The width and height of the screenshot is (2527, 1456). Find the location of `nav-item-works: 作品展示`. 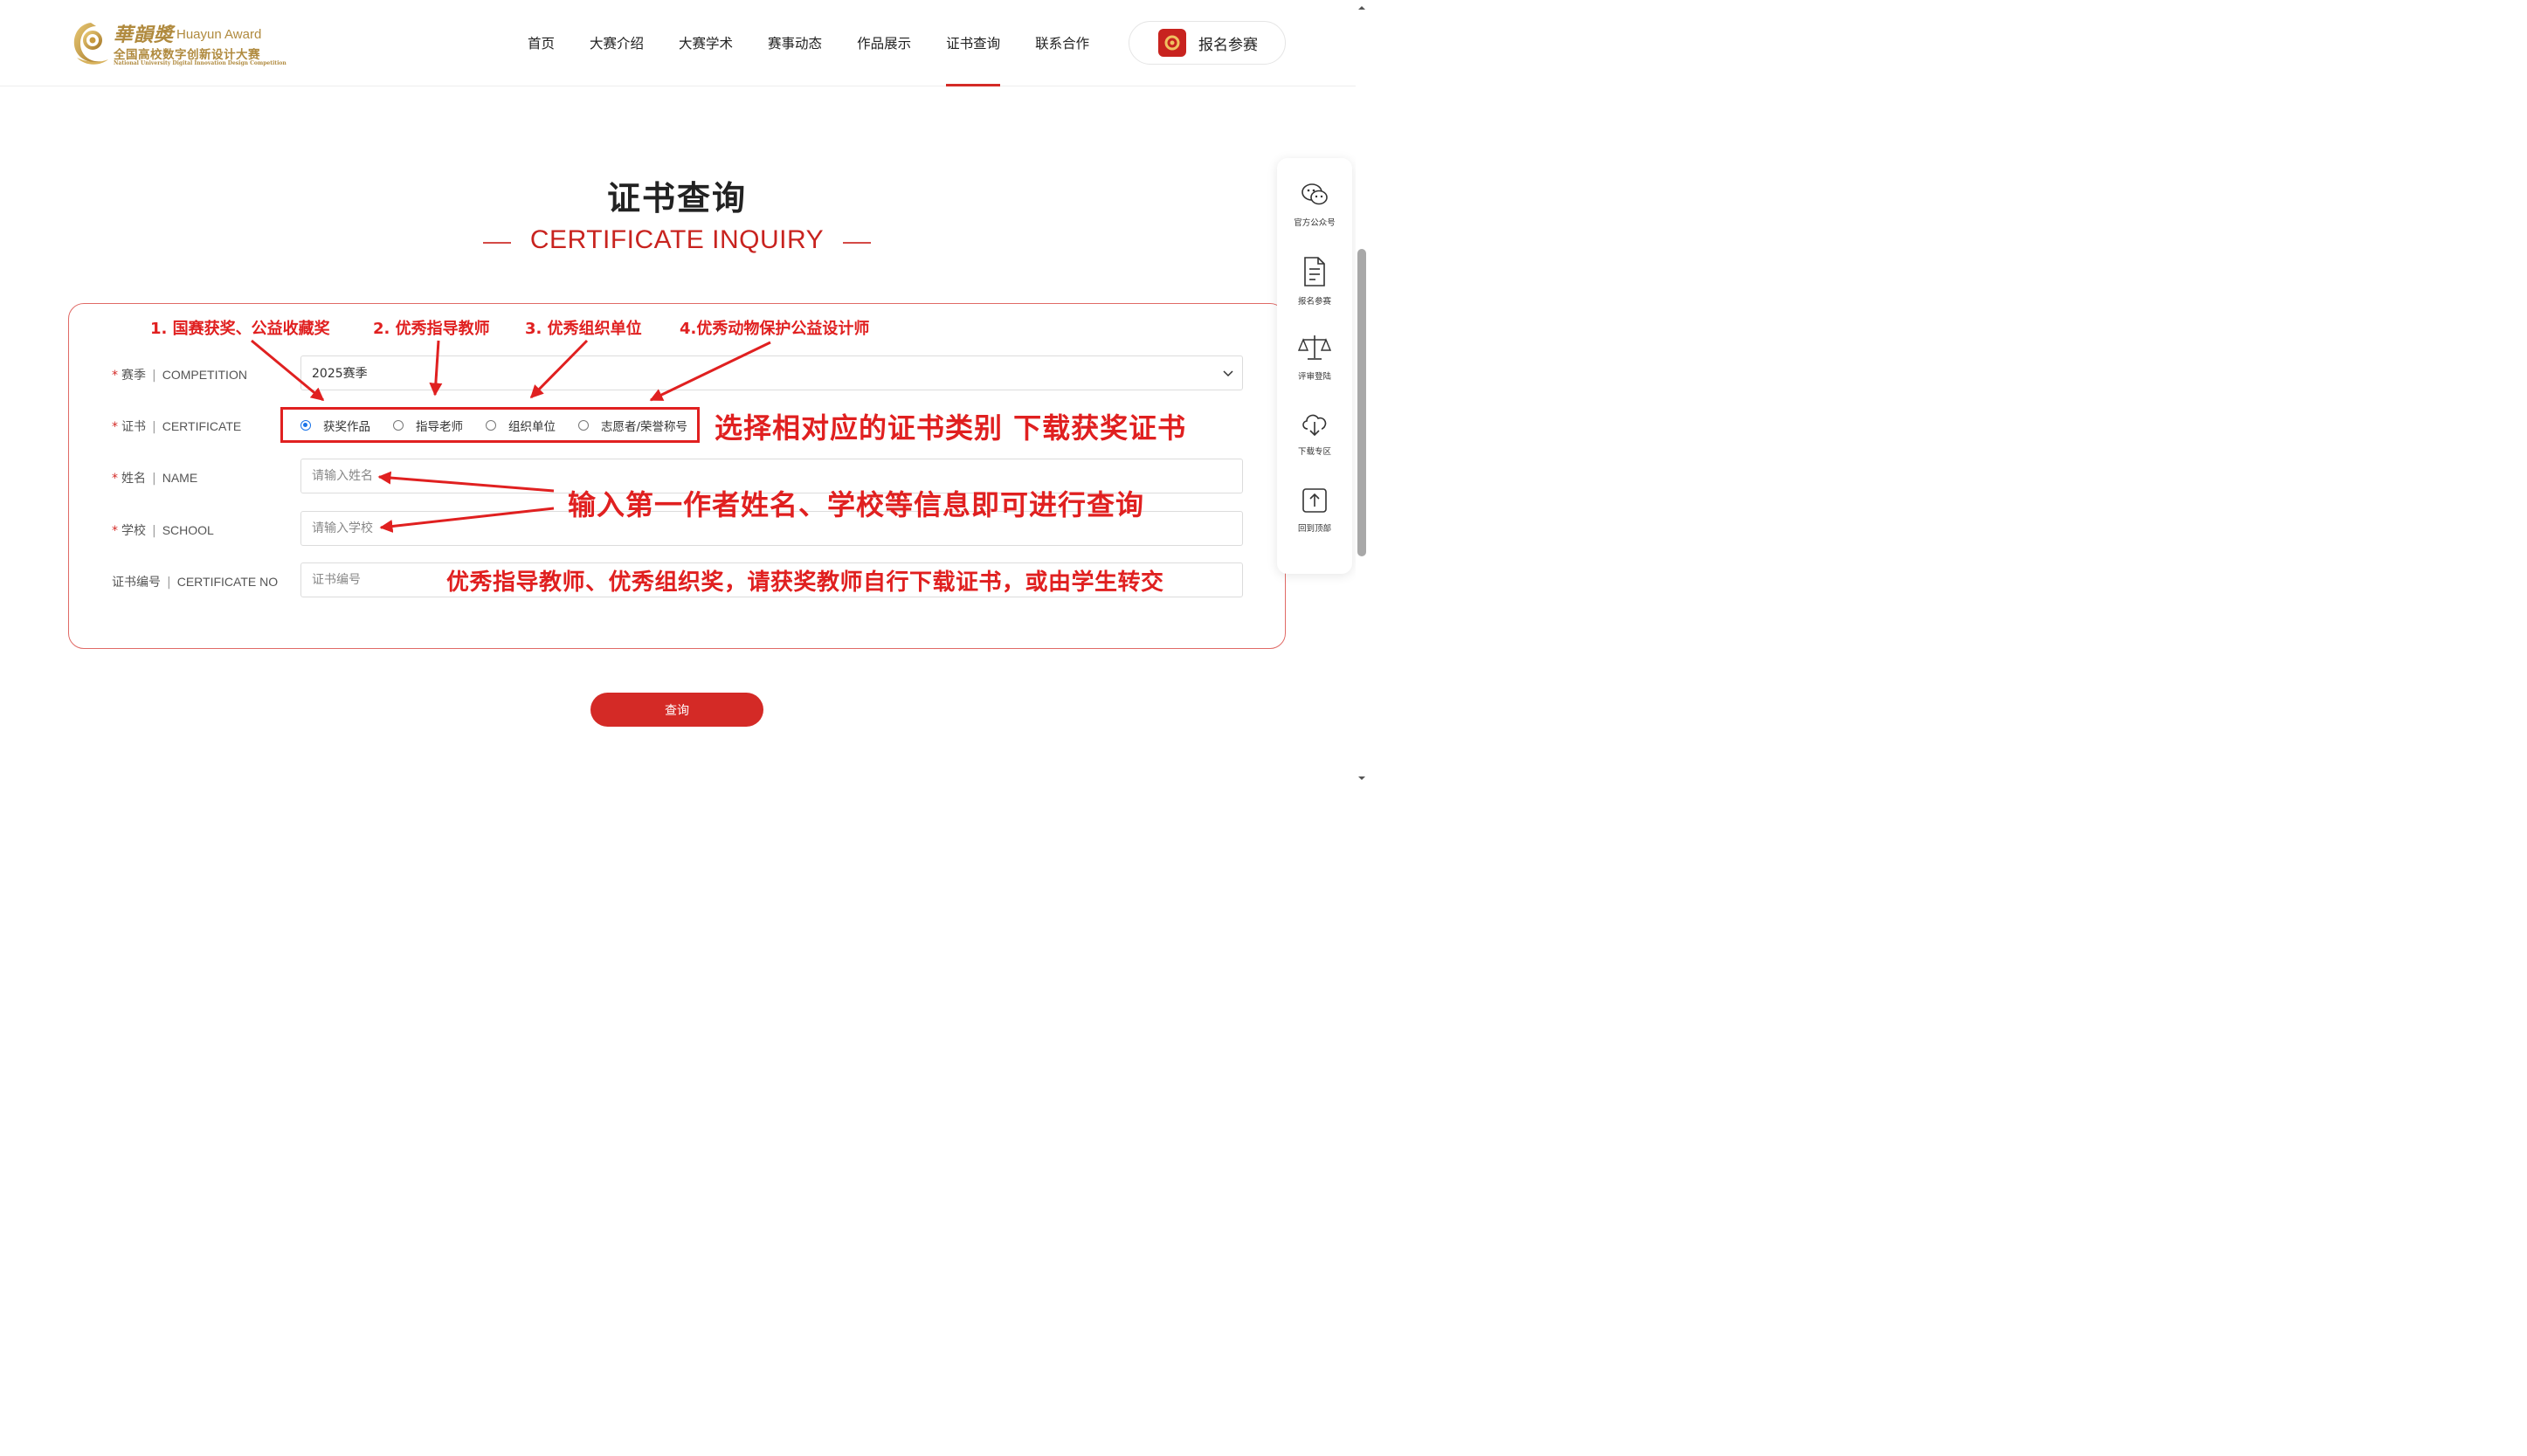

nav-item-works: 作品展示 is located at coordinates (884, 43).